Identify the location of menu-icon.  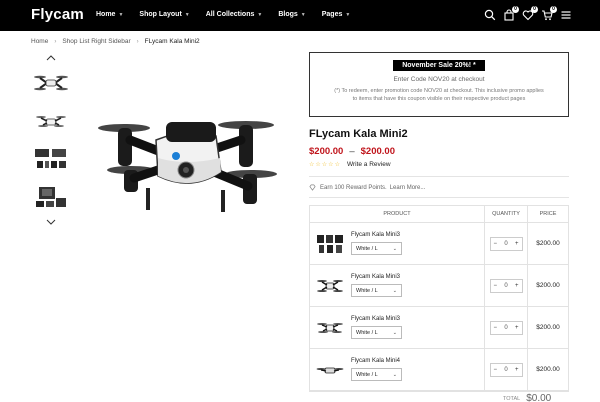
(566, 15).